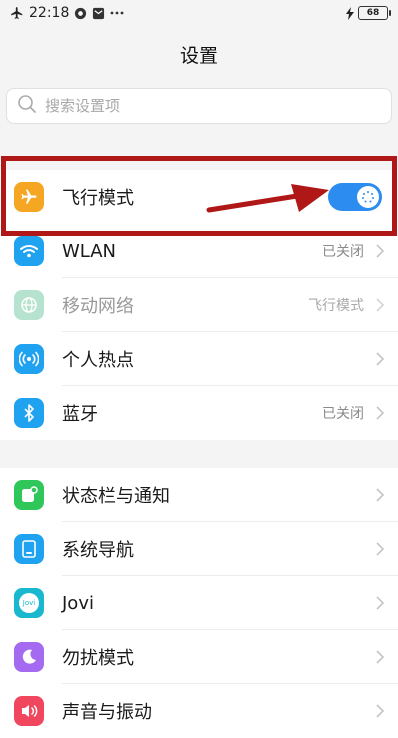 The image size is (398, 738). What do you see at coordinates (98, 658) in the screenshot?
I see `settings-item-label: 勿扰模式` at bounding box center [98, 658].